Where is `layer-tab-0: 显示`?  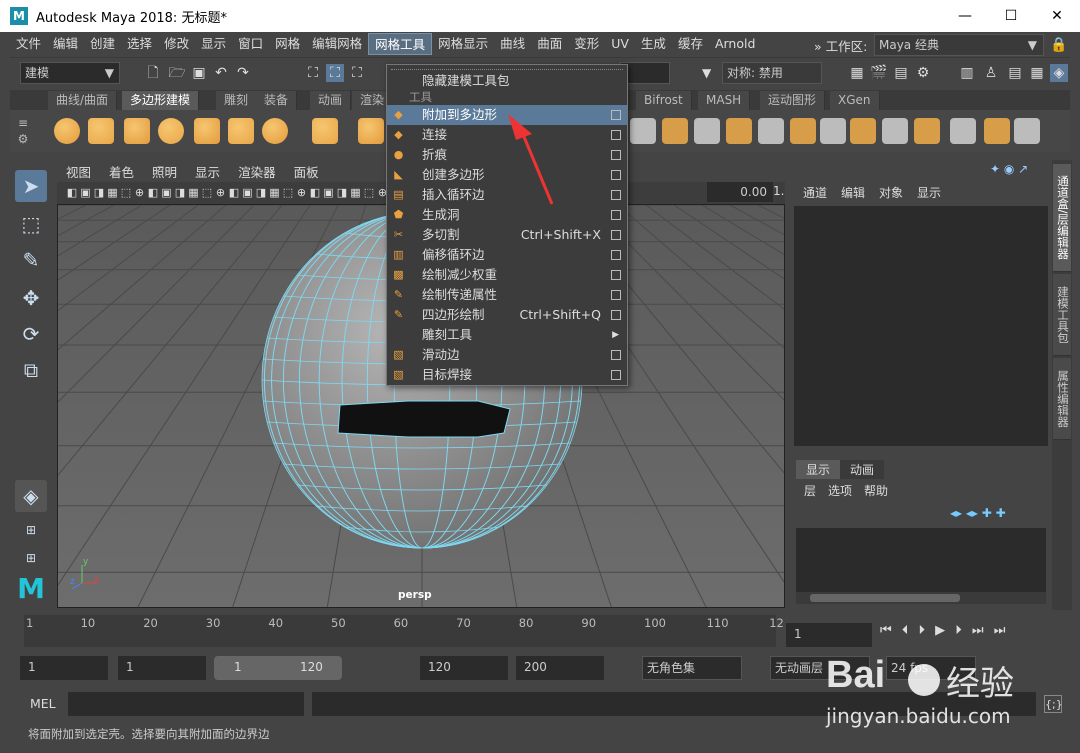
layer-tab-0: 显示 is located at coordinates (818, 469).